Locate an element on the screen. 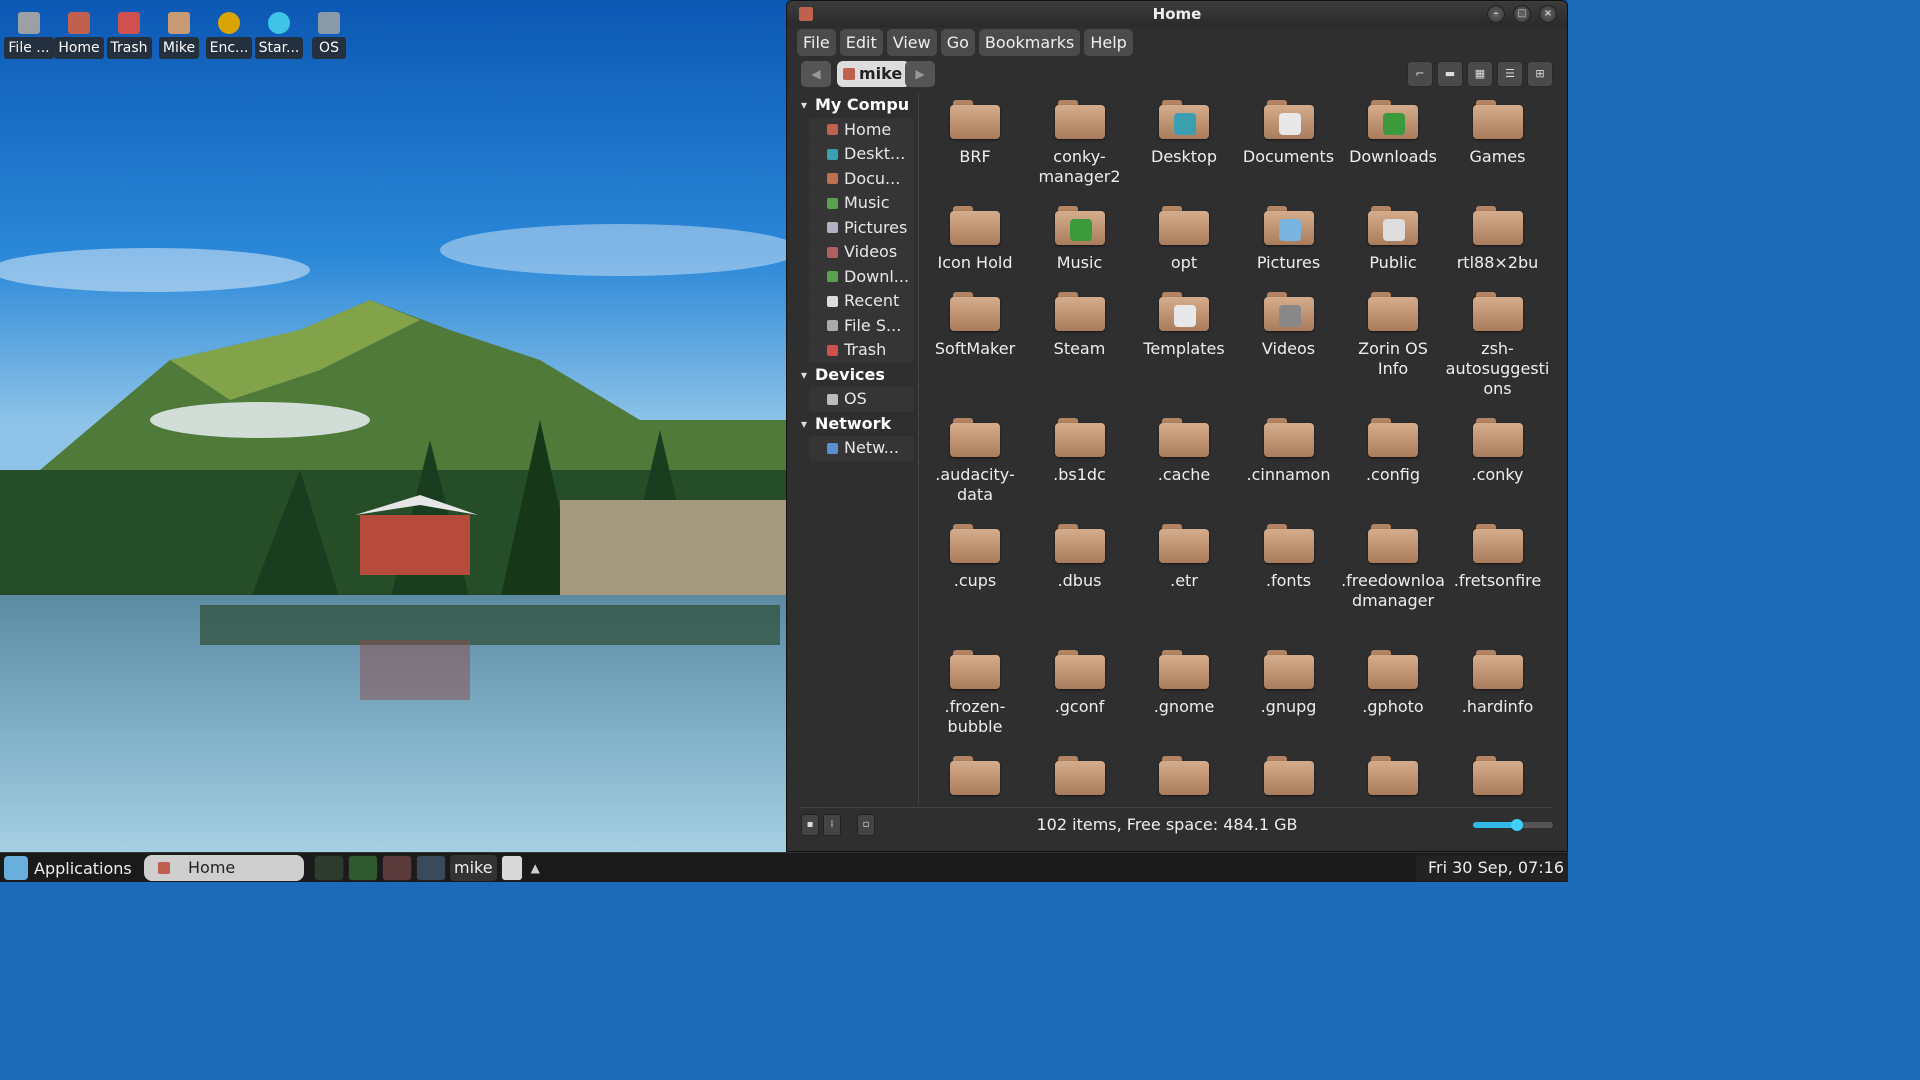  menu-bookmarks: Bookmarks is located at coordinates (1029, 42).